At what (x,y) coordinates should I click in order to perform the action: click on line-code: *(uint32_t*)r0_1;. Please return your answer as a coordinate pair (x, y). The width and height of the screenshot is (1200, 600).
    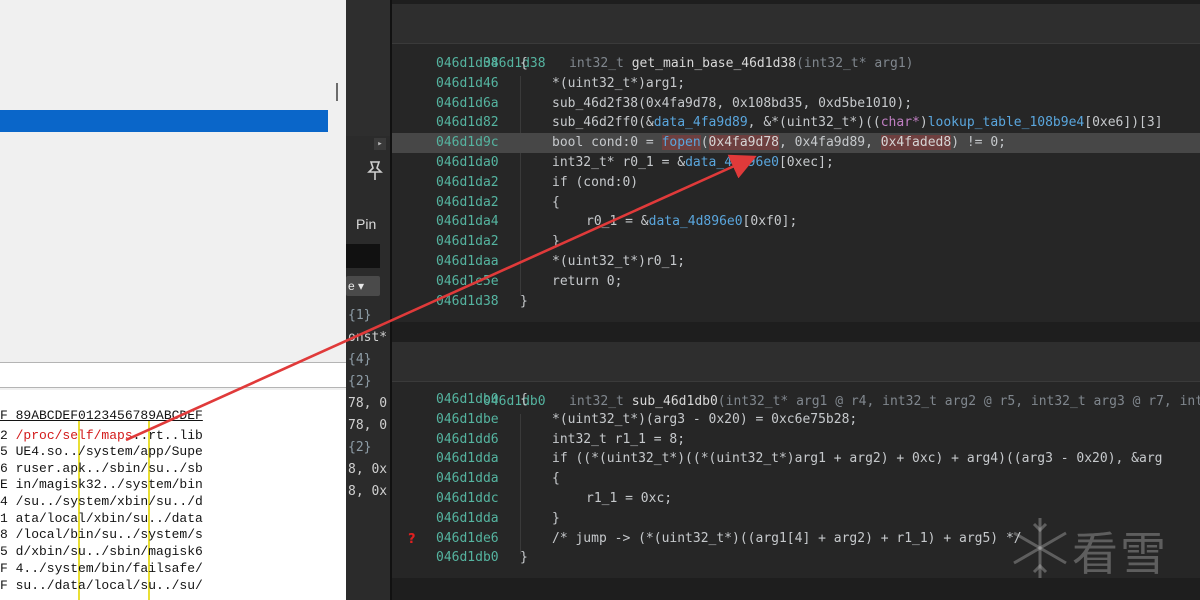
    Looking at the image, I should click on (618, 262).